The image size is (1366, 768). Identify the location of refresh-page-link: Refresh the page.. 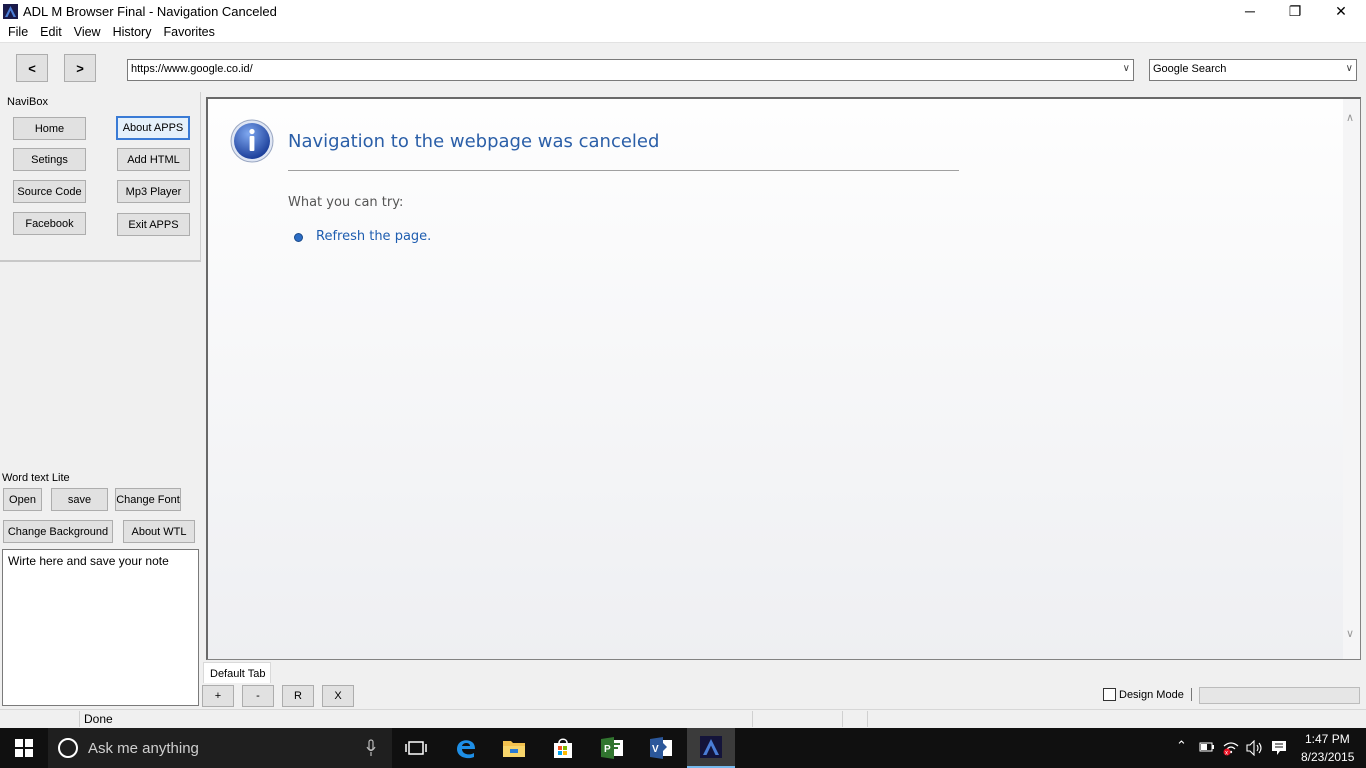
(373, 236).